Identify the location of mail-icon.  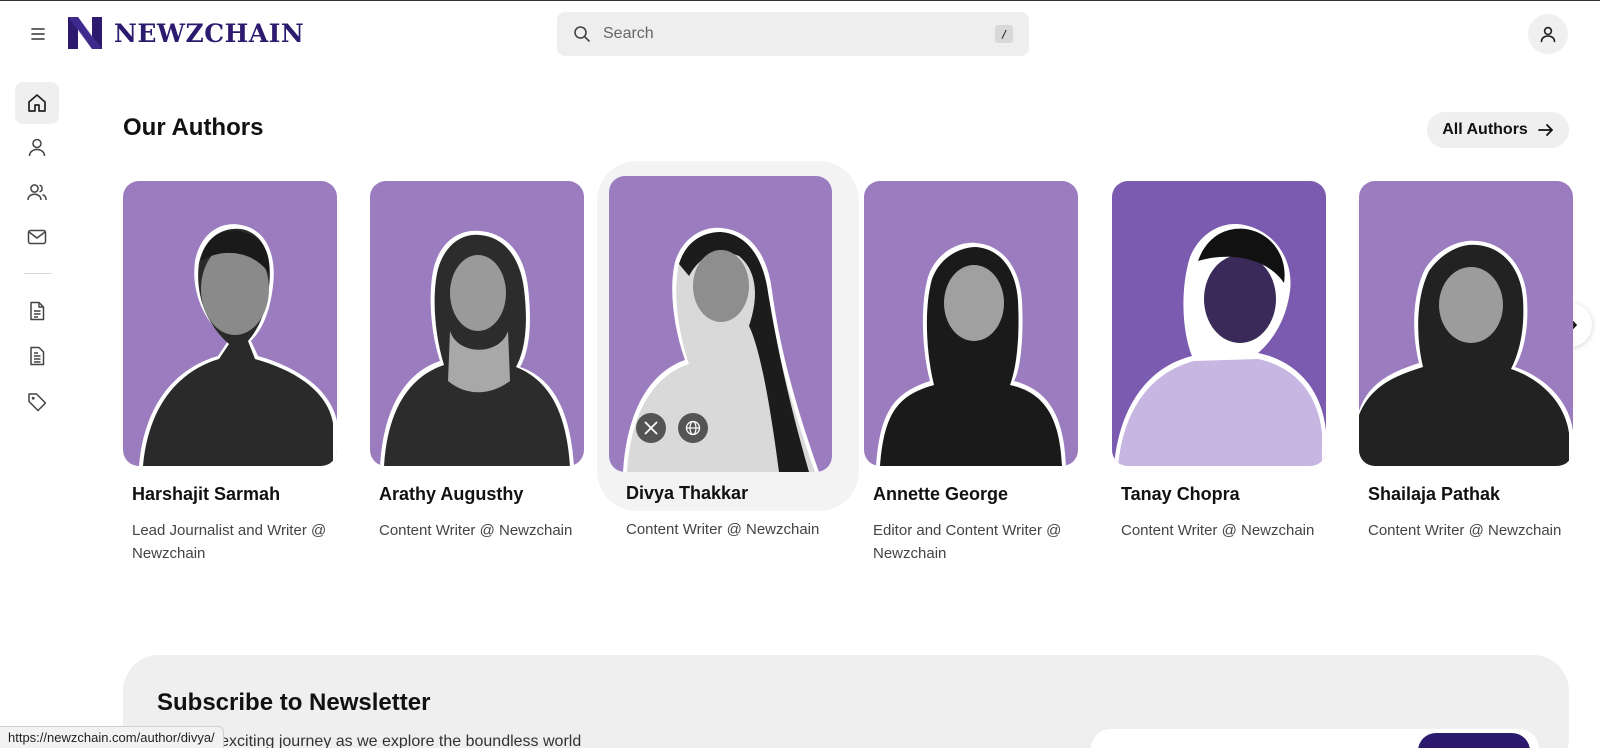
(37, 237).